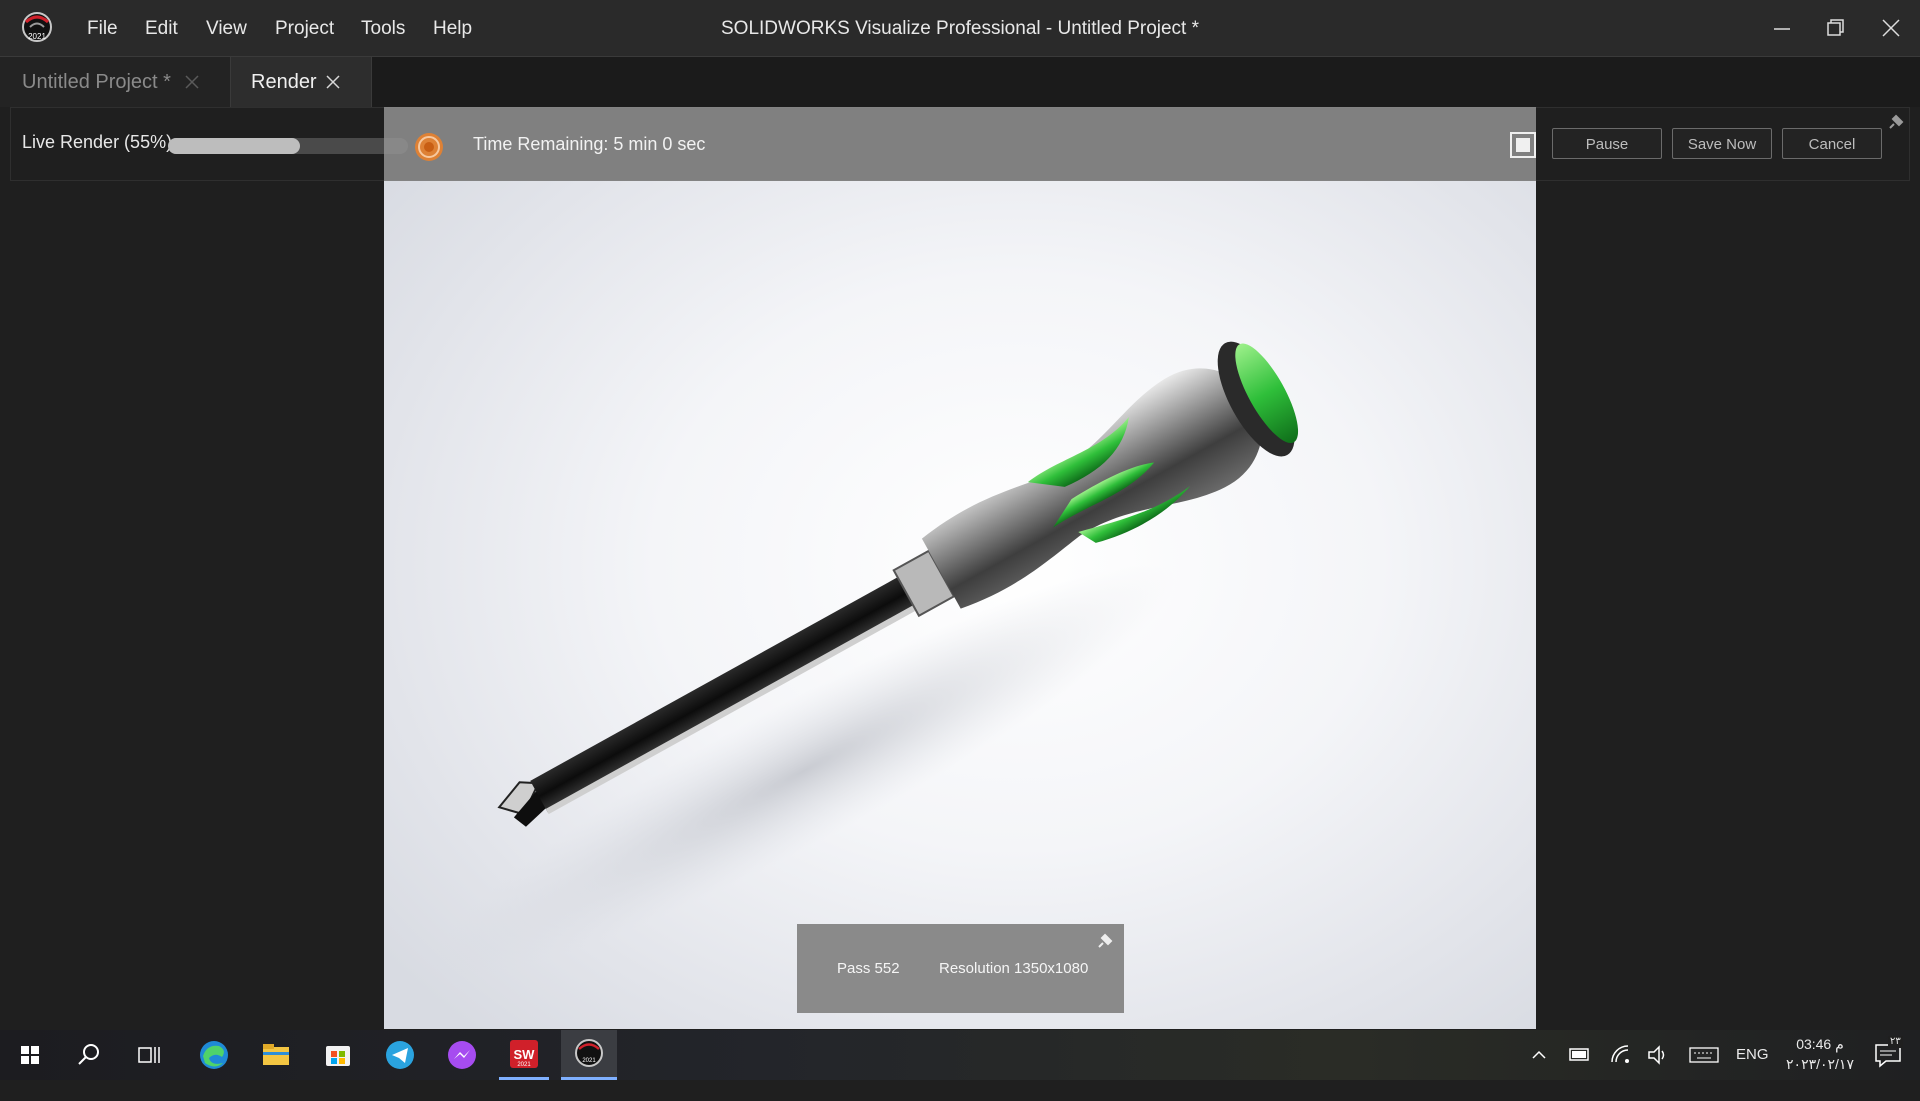  What do you see at coordinates (868, 968) in the screenshot?
I see `pass-count: Pass 552` at bounding box center [868, 968].